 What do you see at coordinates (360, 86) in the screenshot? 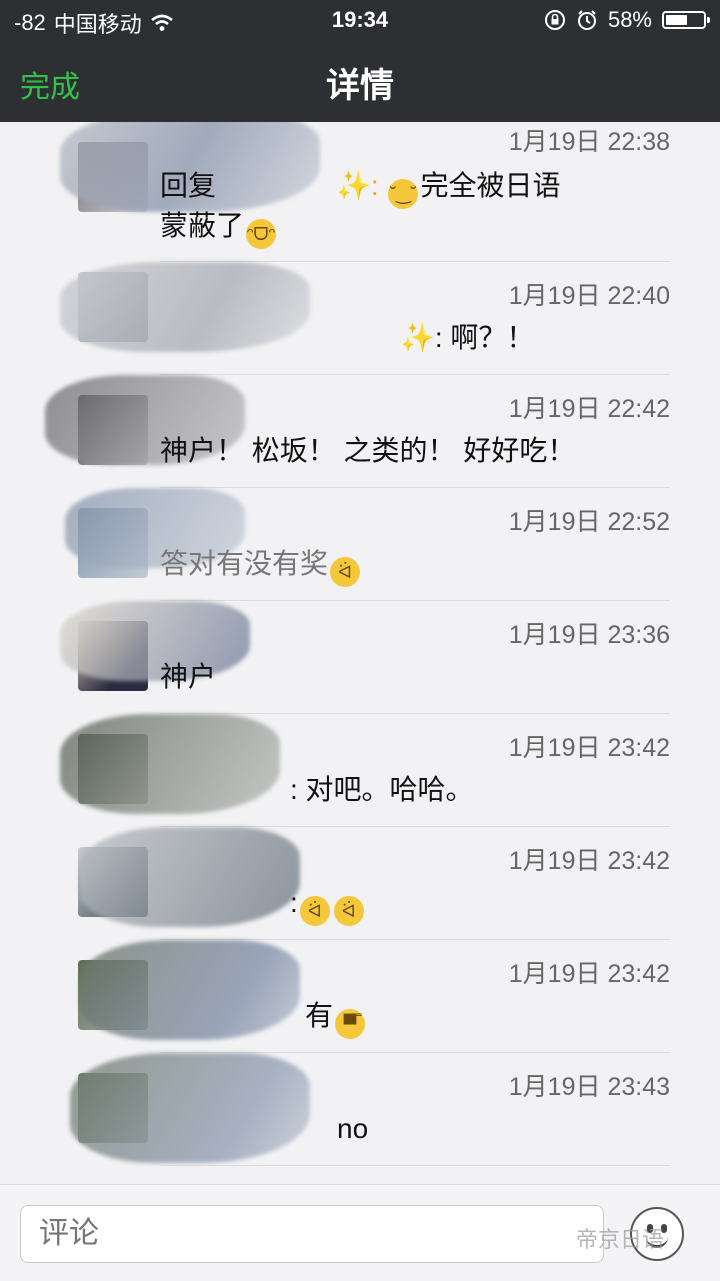
I see `page-title: 详情` at bounding box center [360, 86].